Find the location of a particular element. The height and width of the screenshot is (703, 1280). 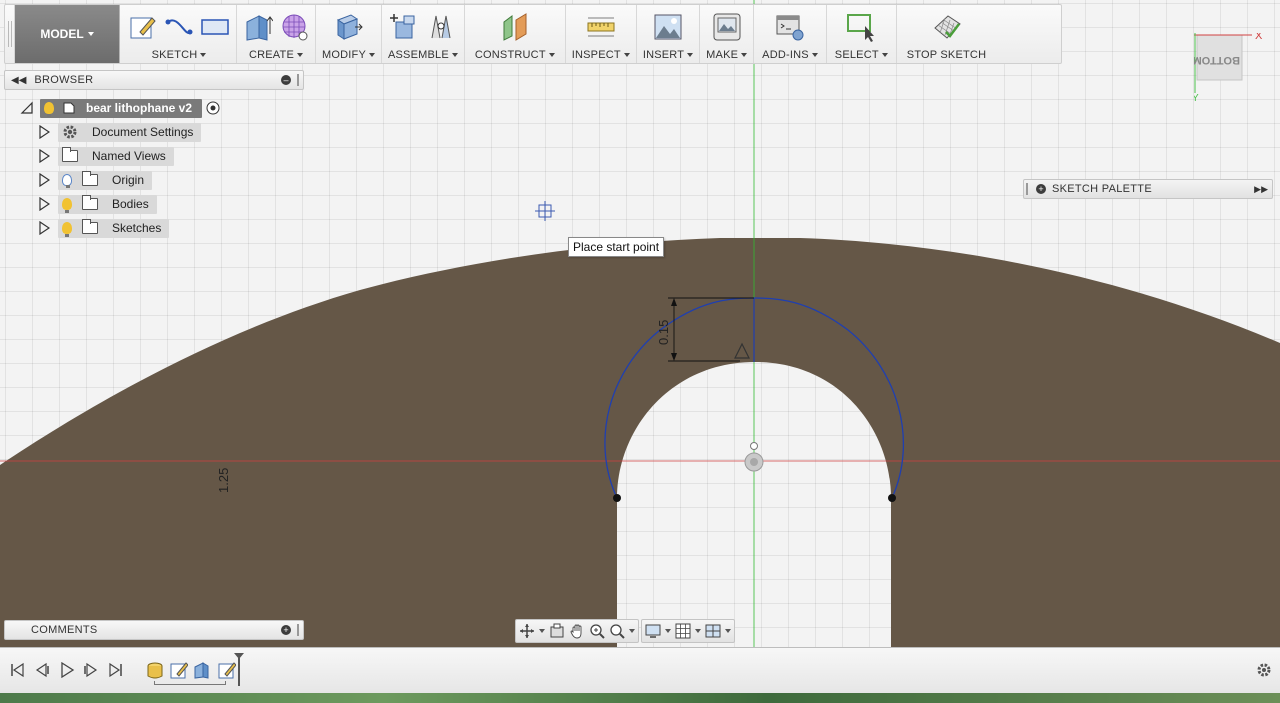

toolbar-group-create: CREATE is located at coordinates (276, 34).